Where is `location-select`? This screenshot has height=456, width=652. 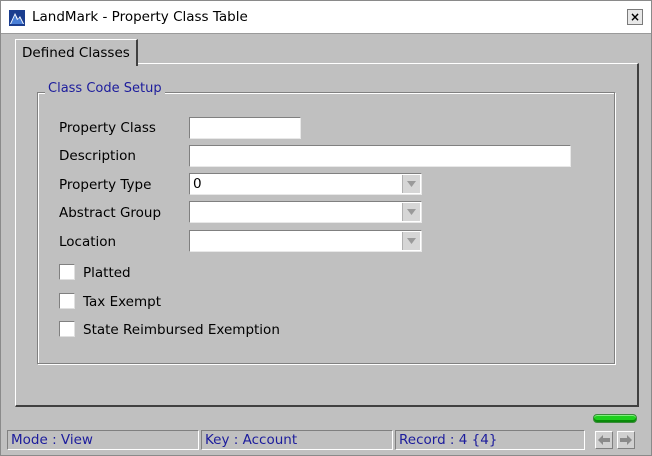
location-select is located at coordinates (305, 241).